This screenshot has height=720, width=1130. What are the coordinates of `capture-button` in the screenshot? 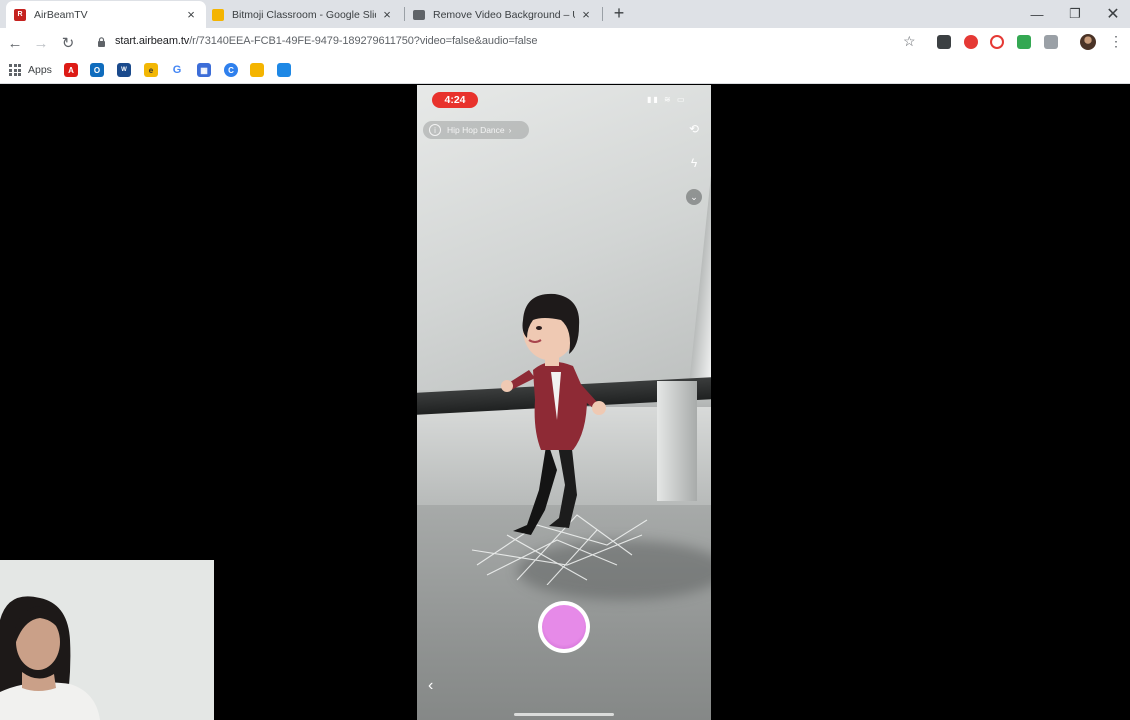 It's located at (564, 627).